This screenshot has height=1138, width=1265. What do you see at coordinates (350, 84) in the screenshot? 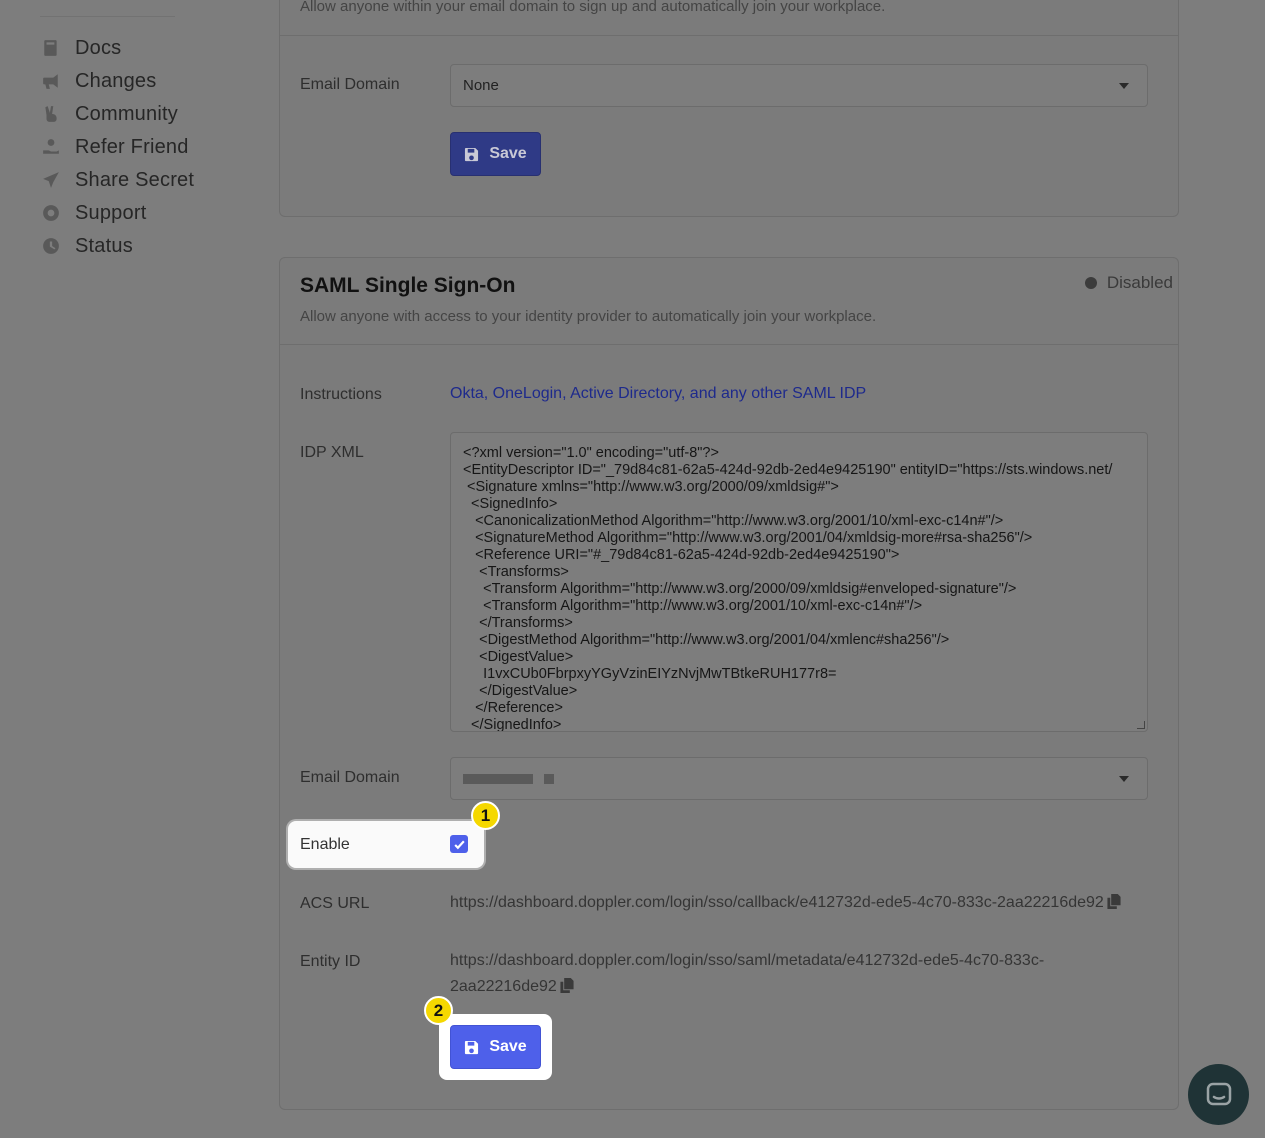
I see `email-domain-label: Email Domain` at bounding box center [350, 84].